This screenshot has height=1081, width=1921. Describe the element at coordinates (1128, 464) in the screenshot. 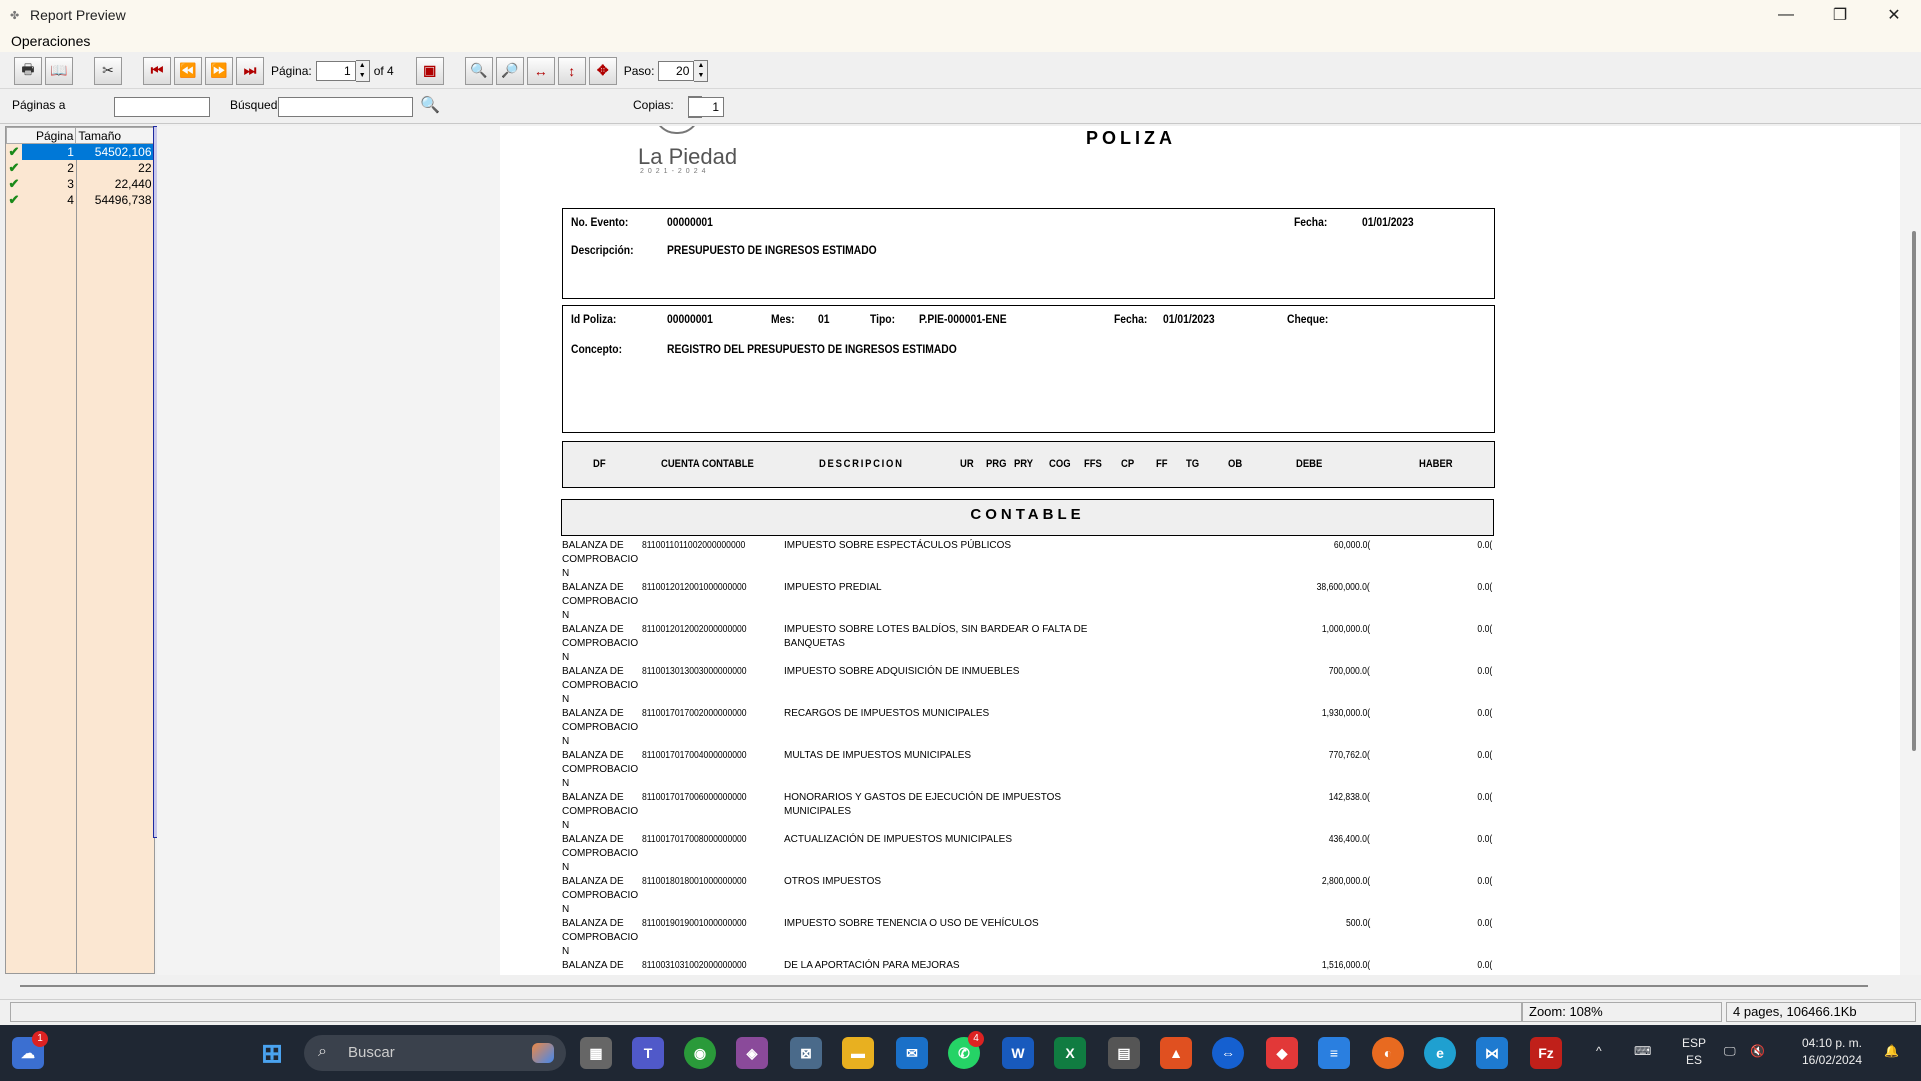

I see `col-cp: CP` at that location.